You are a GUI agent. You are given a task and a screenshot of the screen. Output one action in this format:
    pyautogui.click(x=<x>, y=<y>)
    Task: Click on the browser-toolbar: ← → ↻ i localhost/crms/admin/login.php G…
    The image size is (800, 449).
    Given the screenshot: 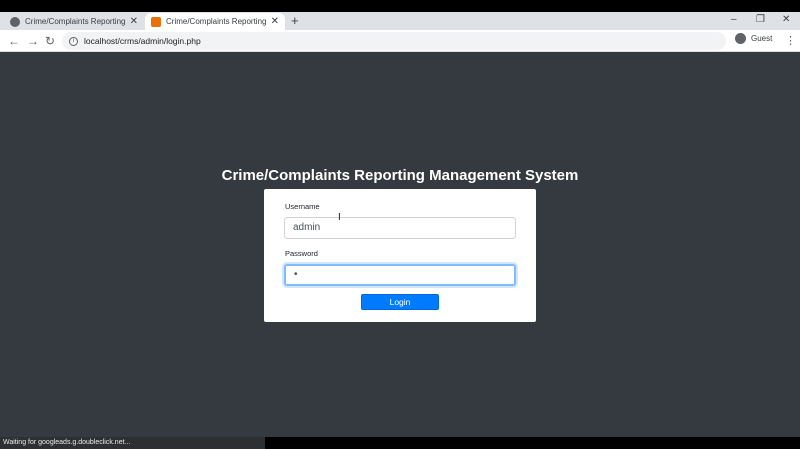 What is the action you would take?
    pyautogui.click(x=400, y=41)
    